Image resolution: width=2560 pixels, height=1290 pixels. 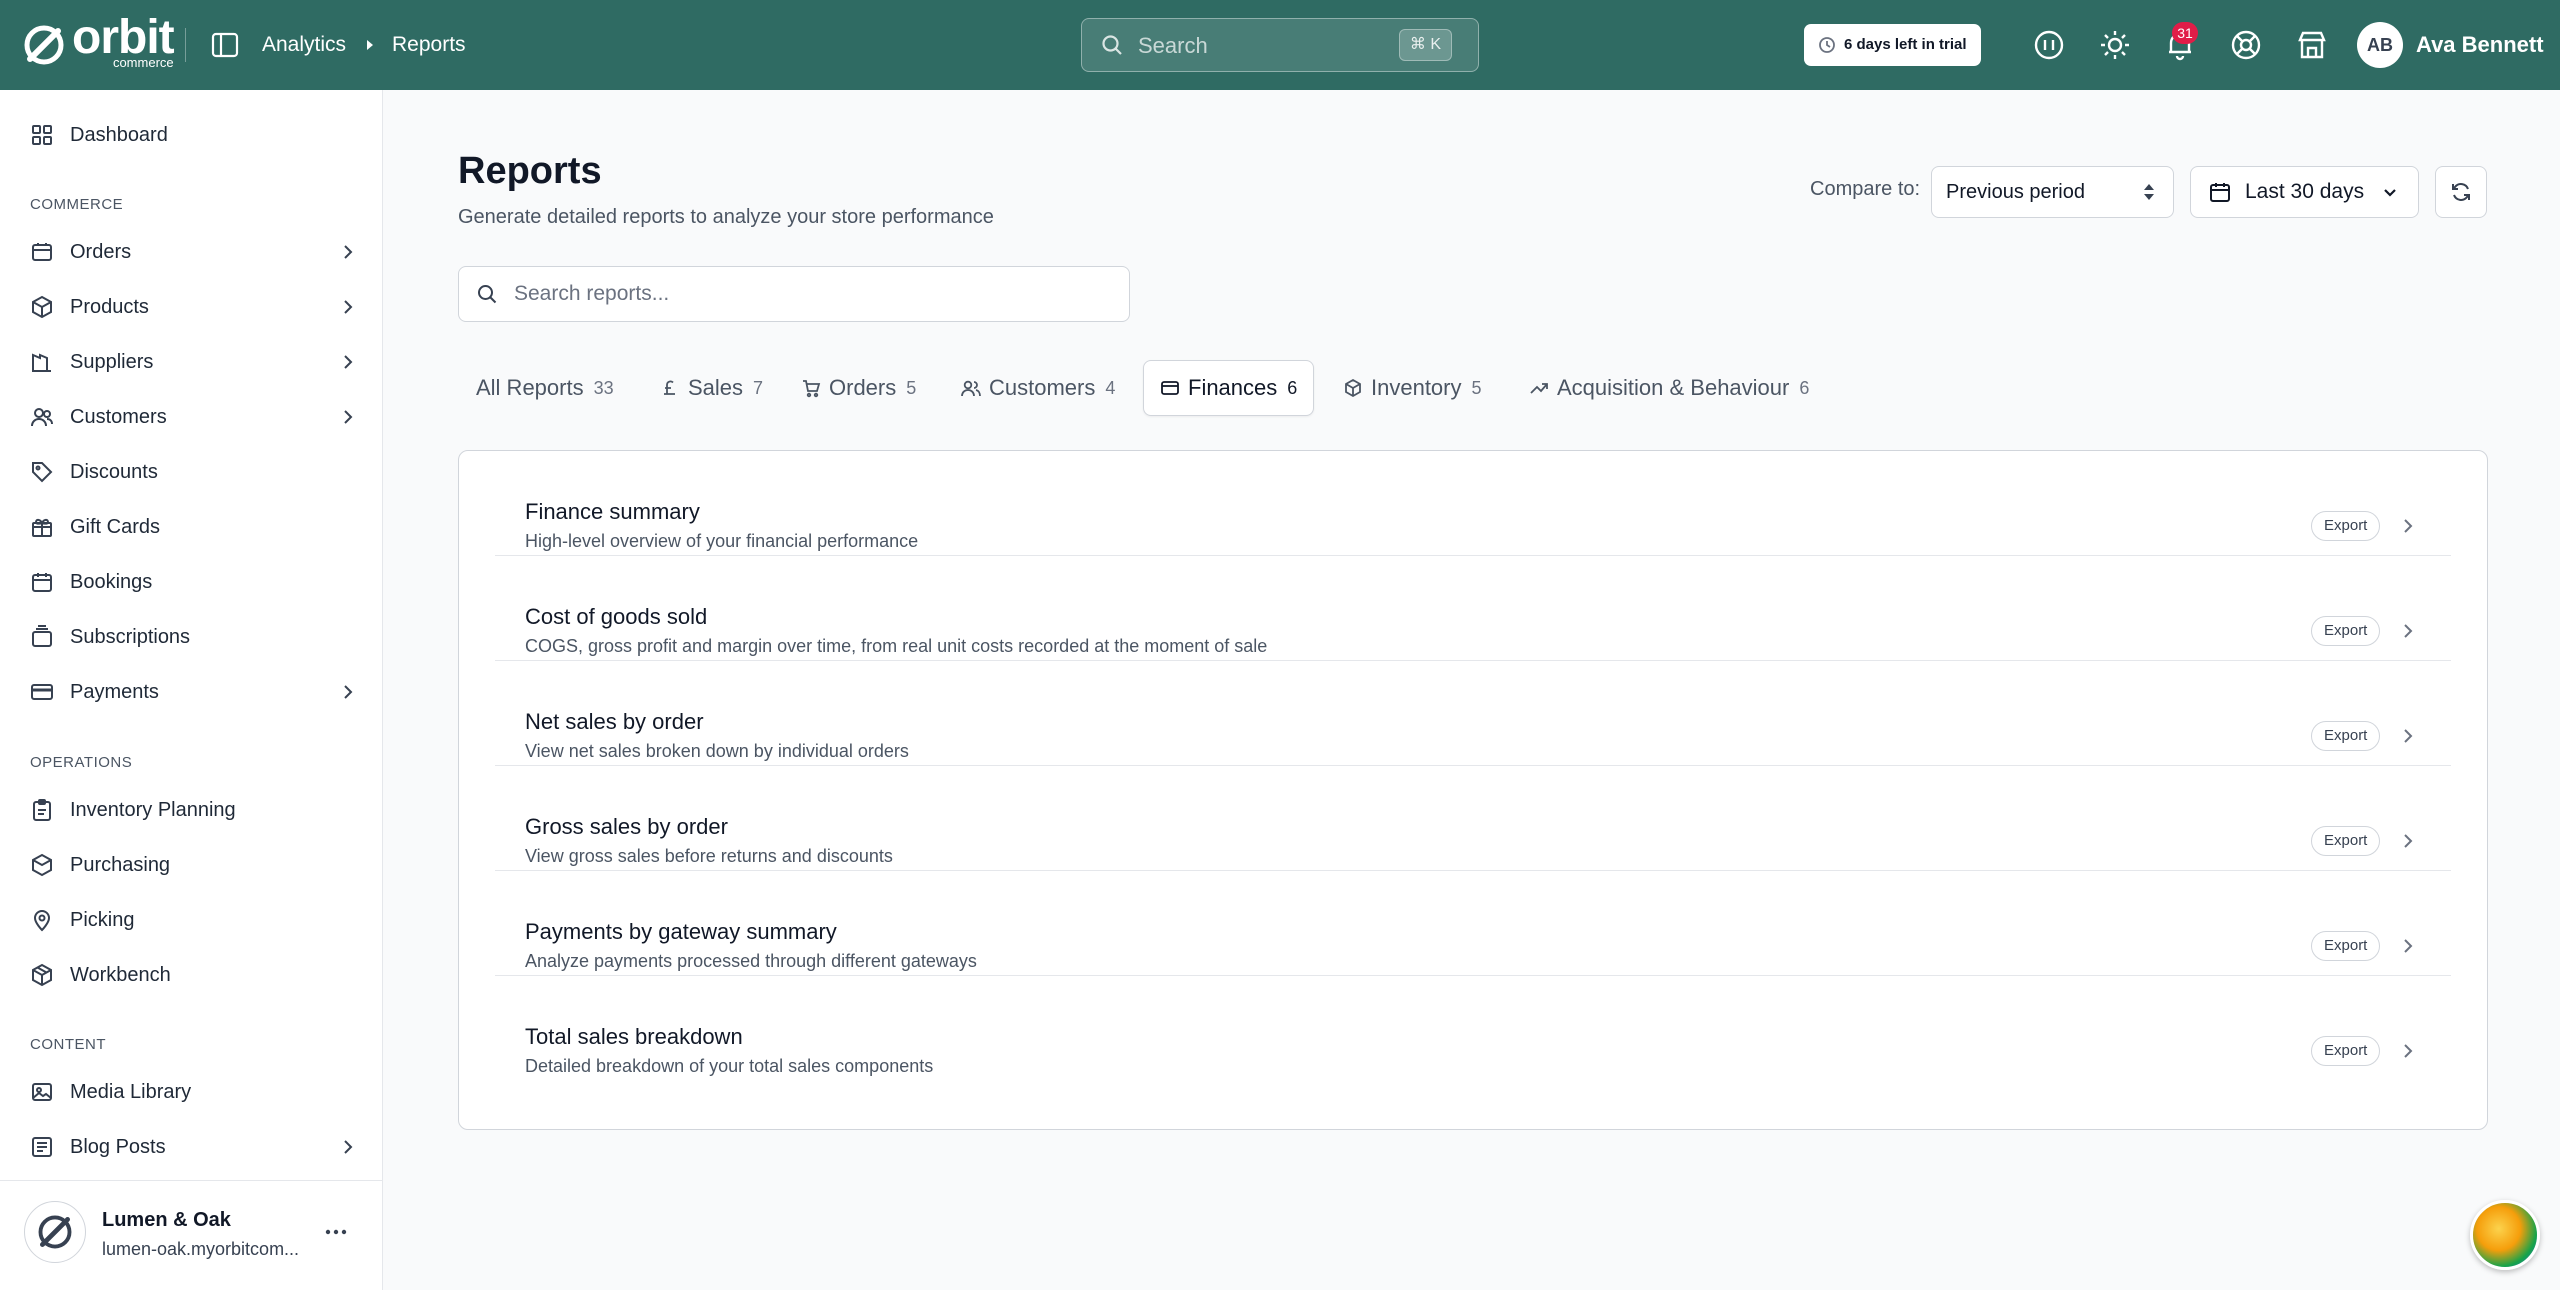 What do you see at coordinates (2461, 192) in the screenshot?
I see `refresh-button` at bounding box center [2461, 192].